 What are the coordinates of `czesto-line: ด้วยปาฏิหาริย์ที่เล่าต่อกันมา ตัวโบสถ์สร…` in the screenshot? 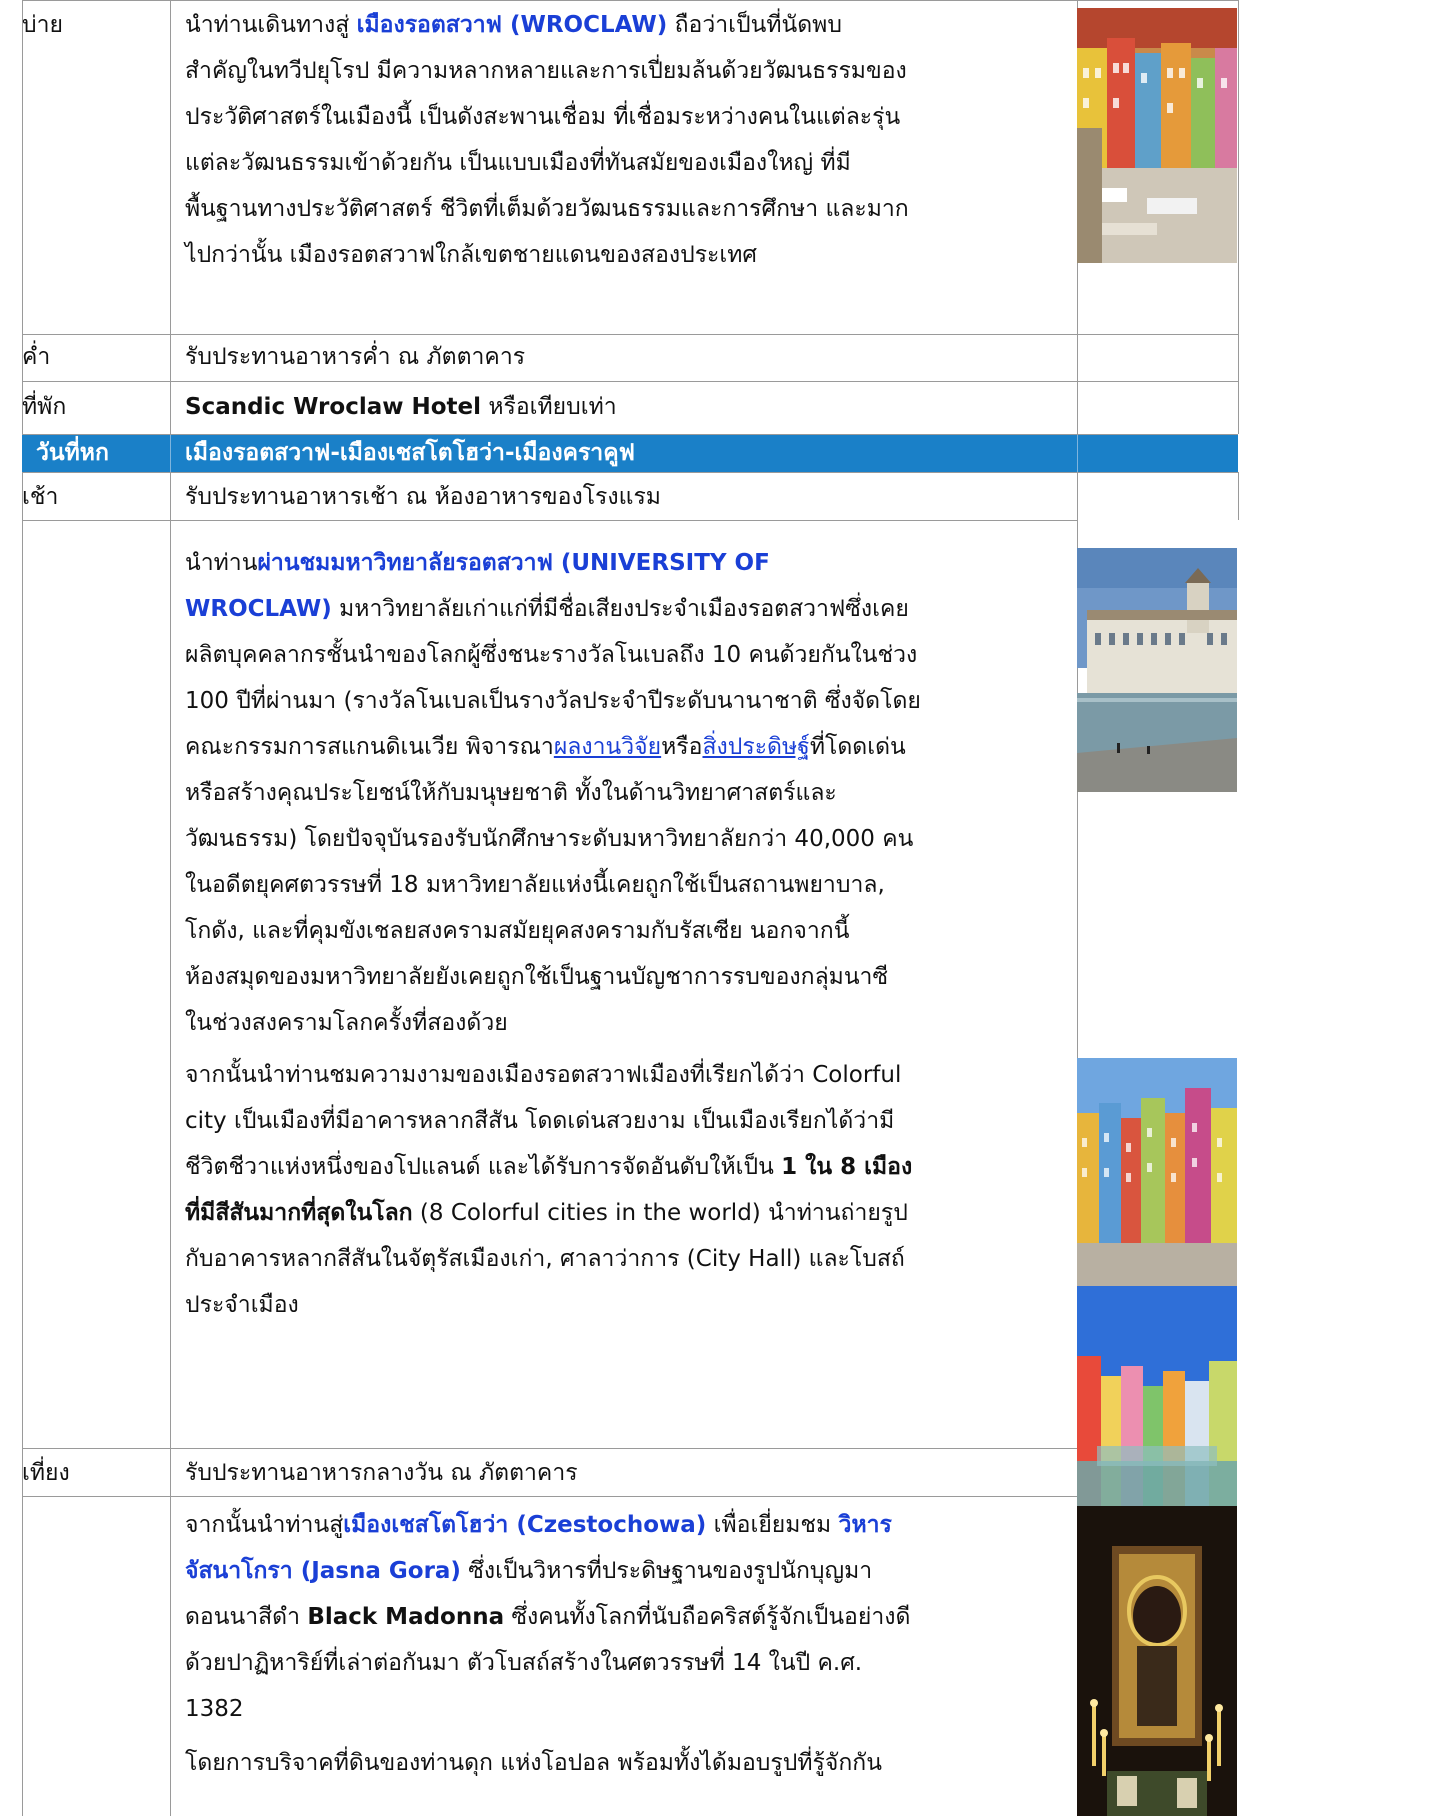 It's located at (524, 1663).